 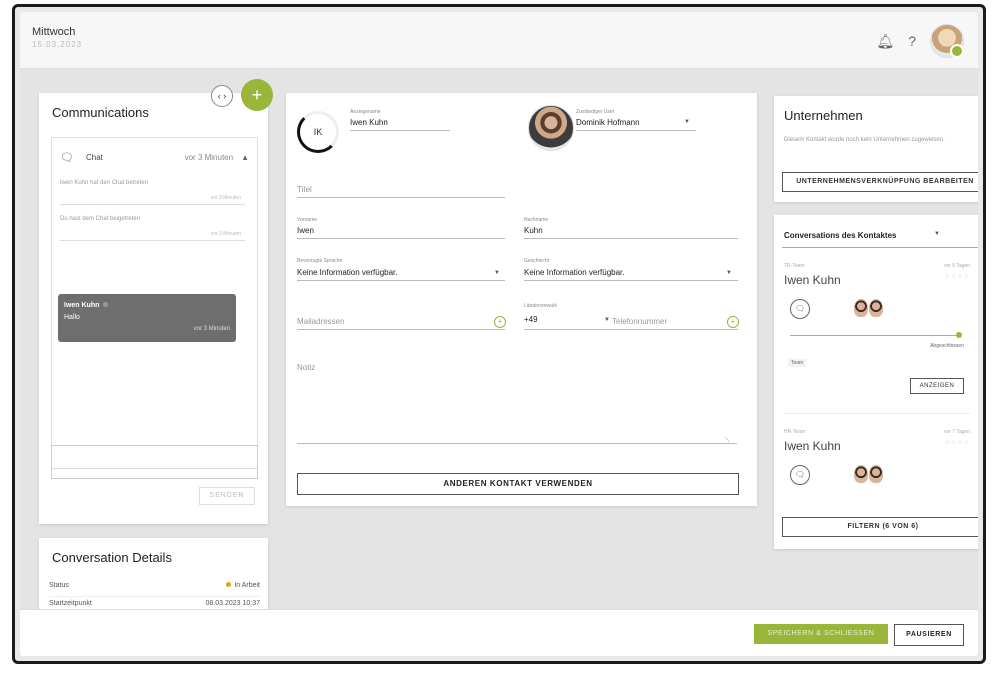 What do you see at coordinates (499, 632) in the screenshot?
I see `footer-bar: SPEICHERN & SCHLIESSEN PAUSIEREN` at bounding box center [499, 632].